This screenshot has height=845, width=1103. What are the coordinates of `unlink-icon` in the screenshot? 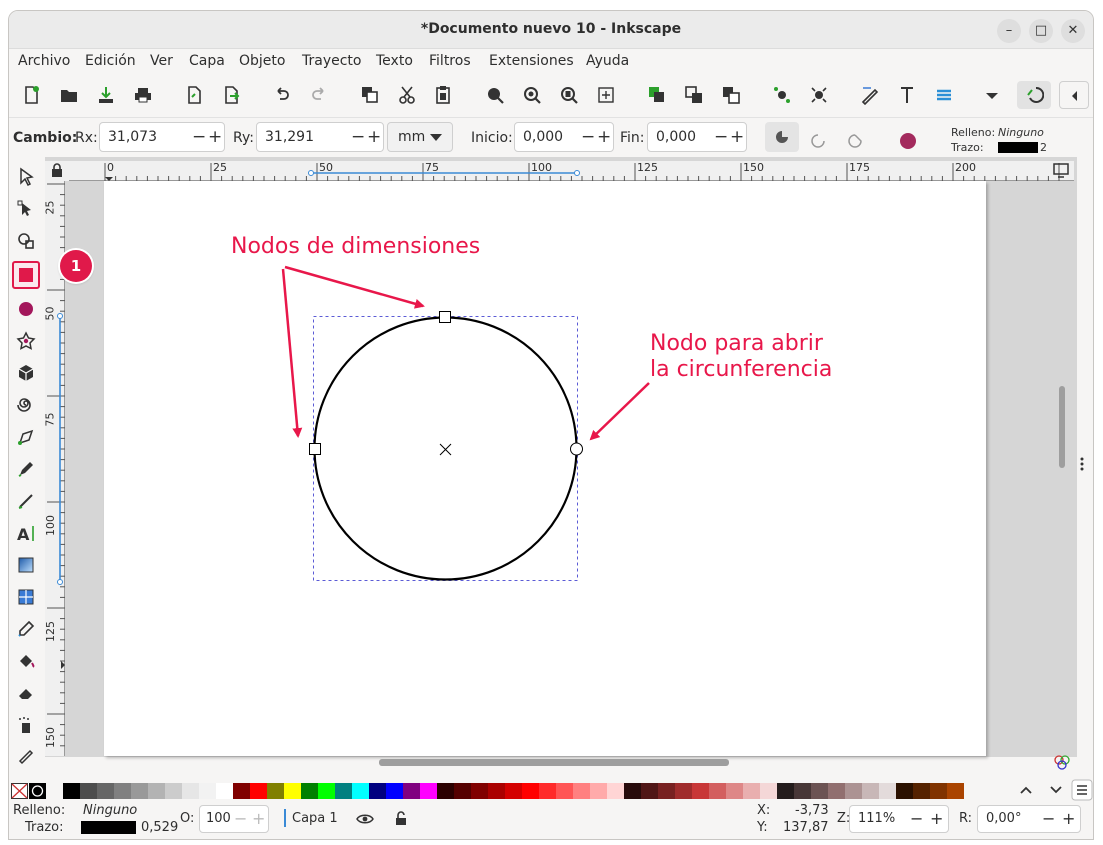 It's located at (731, 95).